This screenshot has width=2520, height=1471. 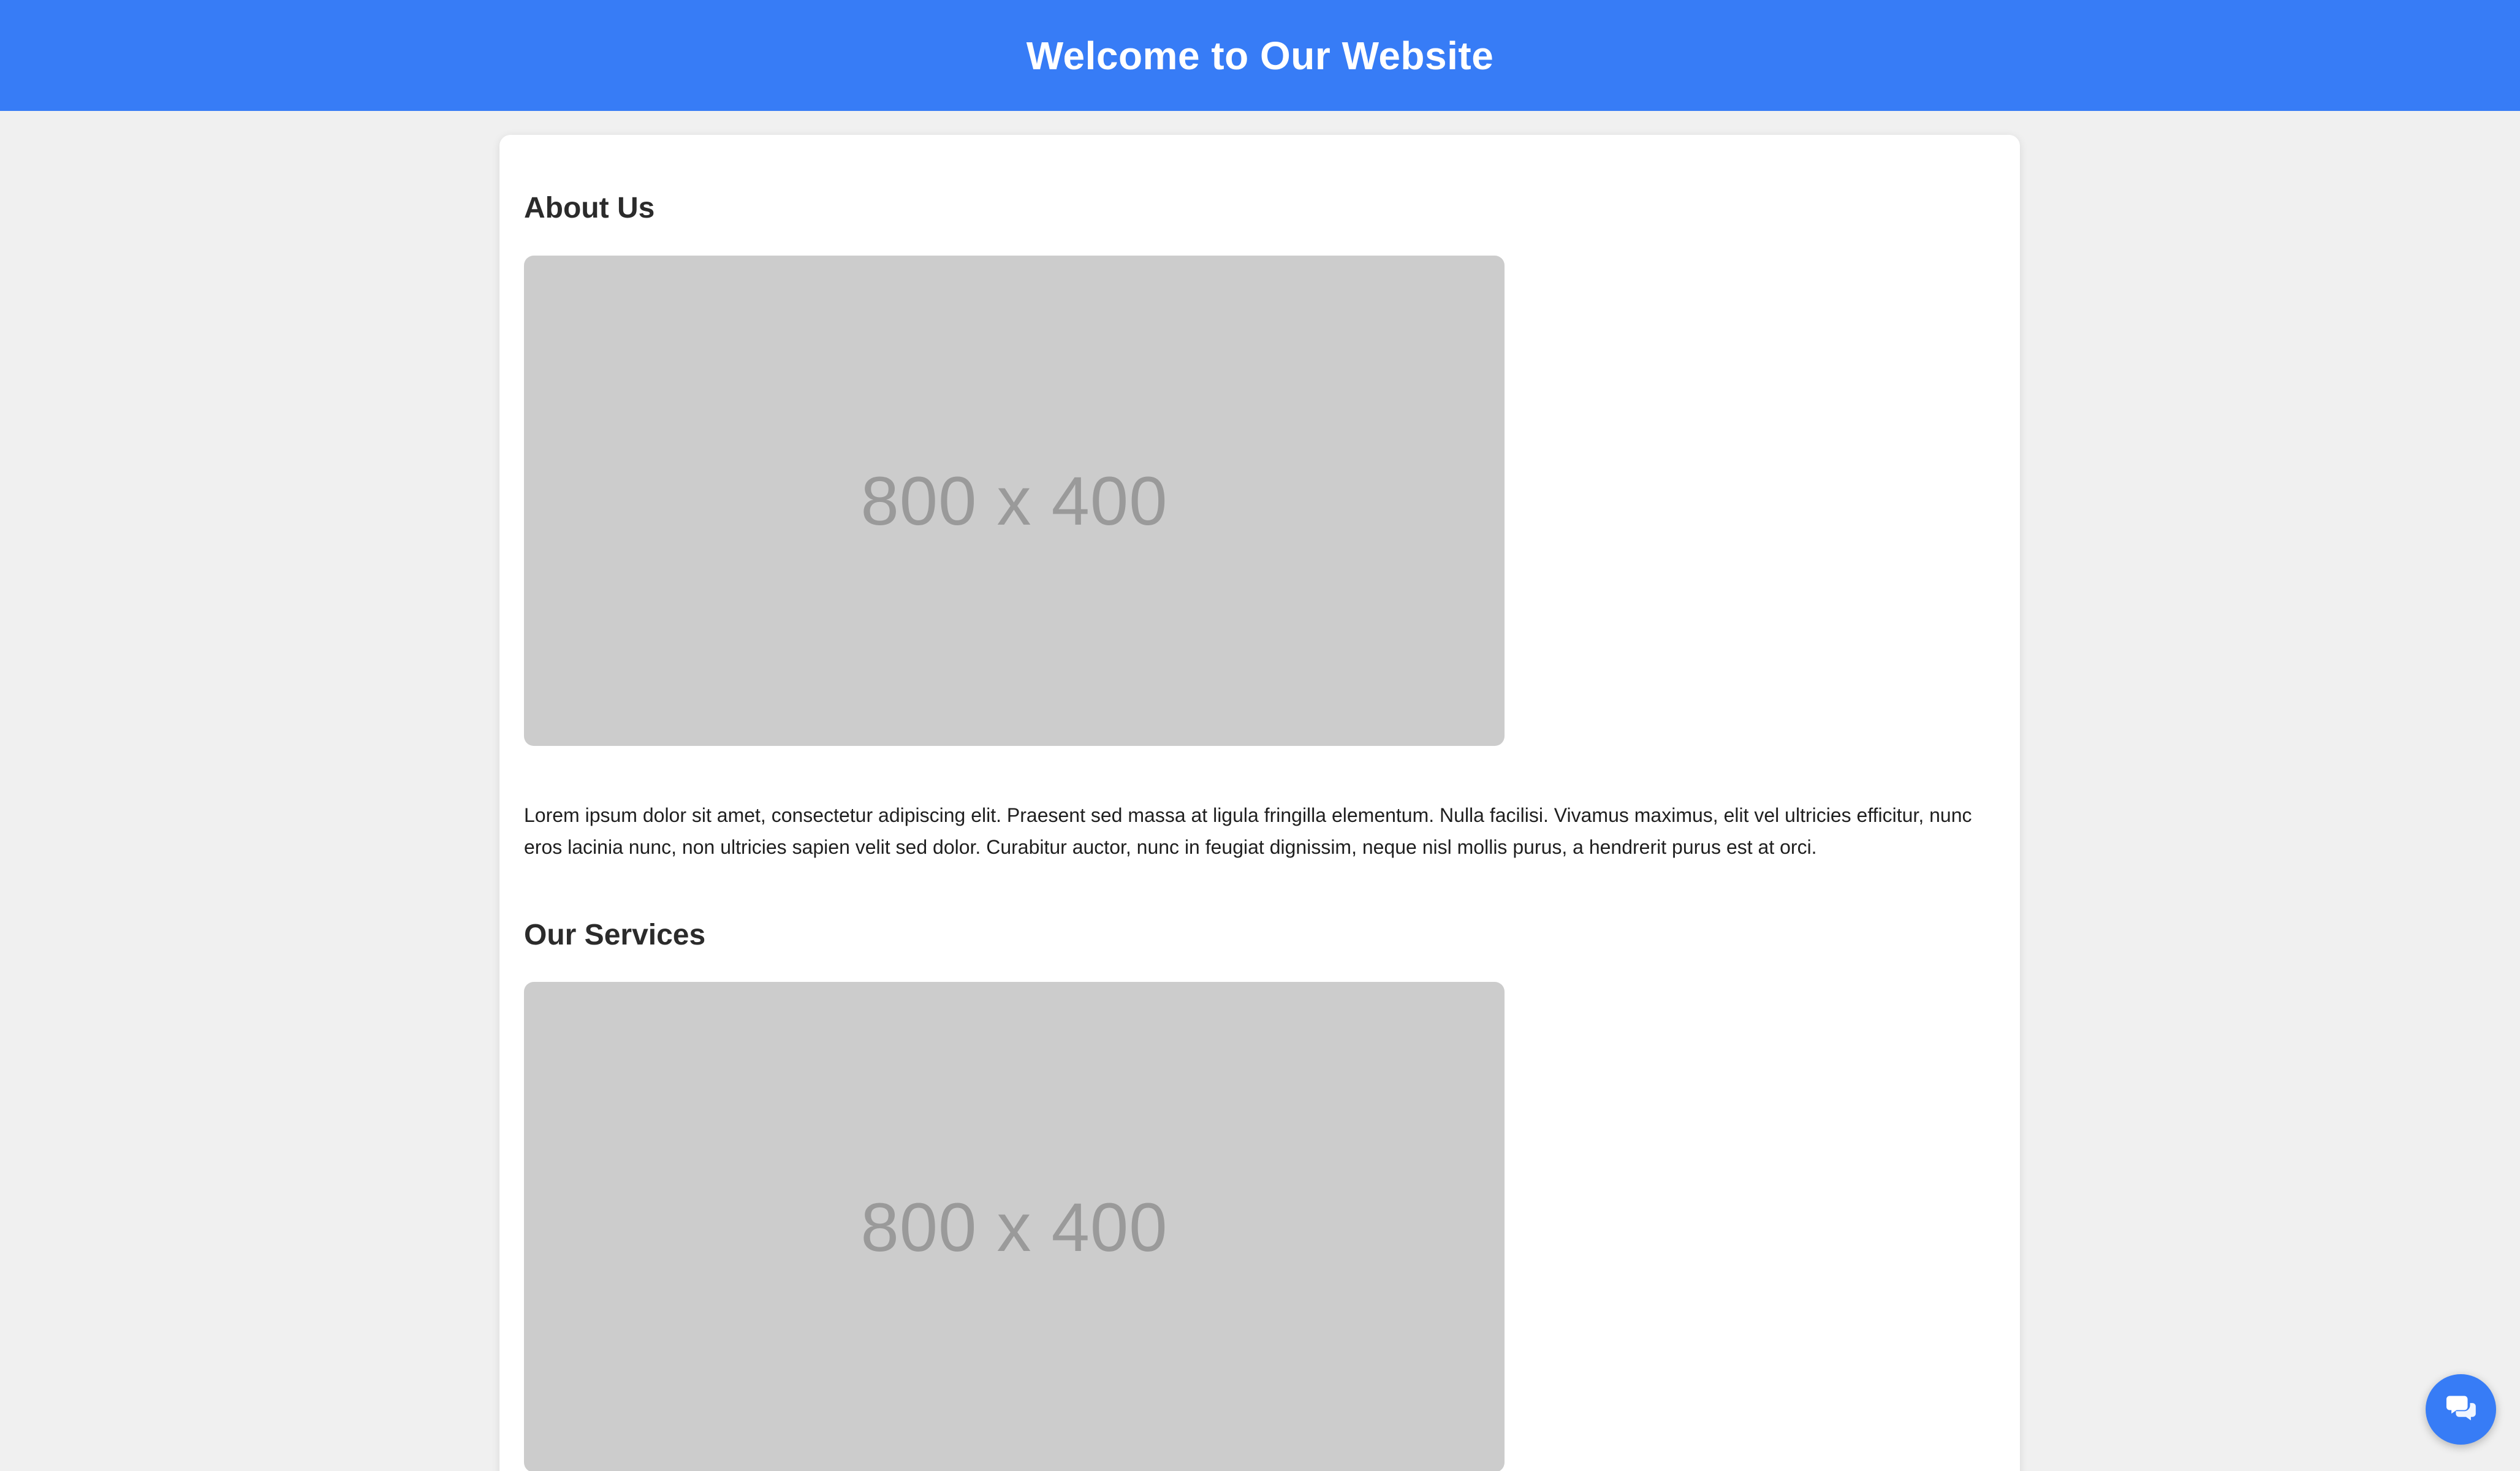 I want to click on about-image: 800 x 400, so click(x=1015, y=501).